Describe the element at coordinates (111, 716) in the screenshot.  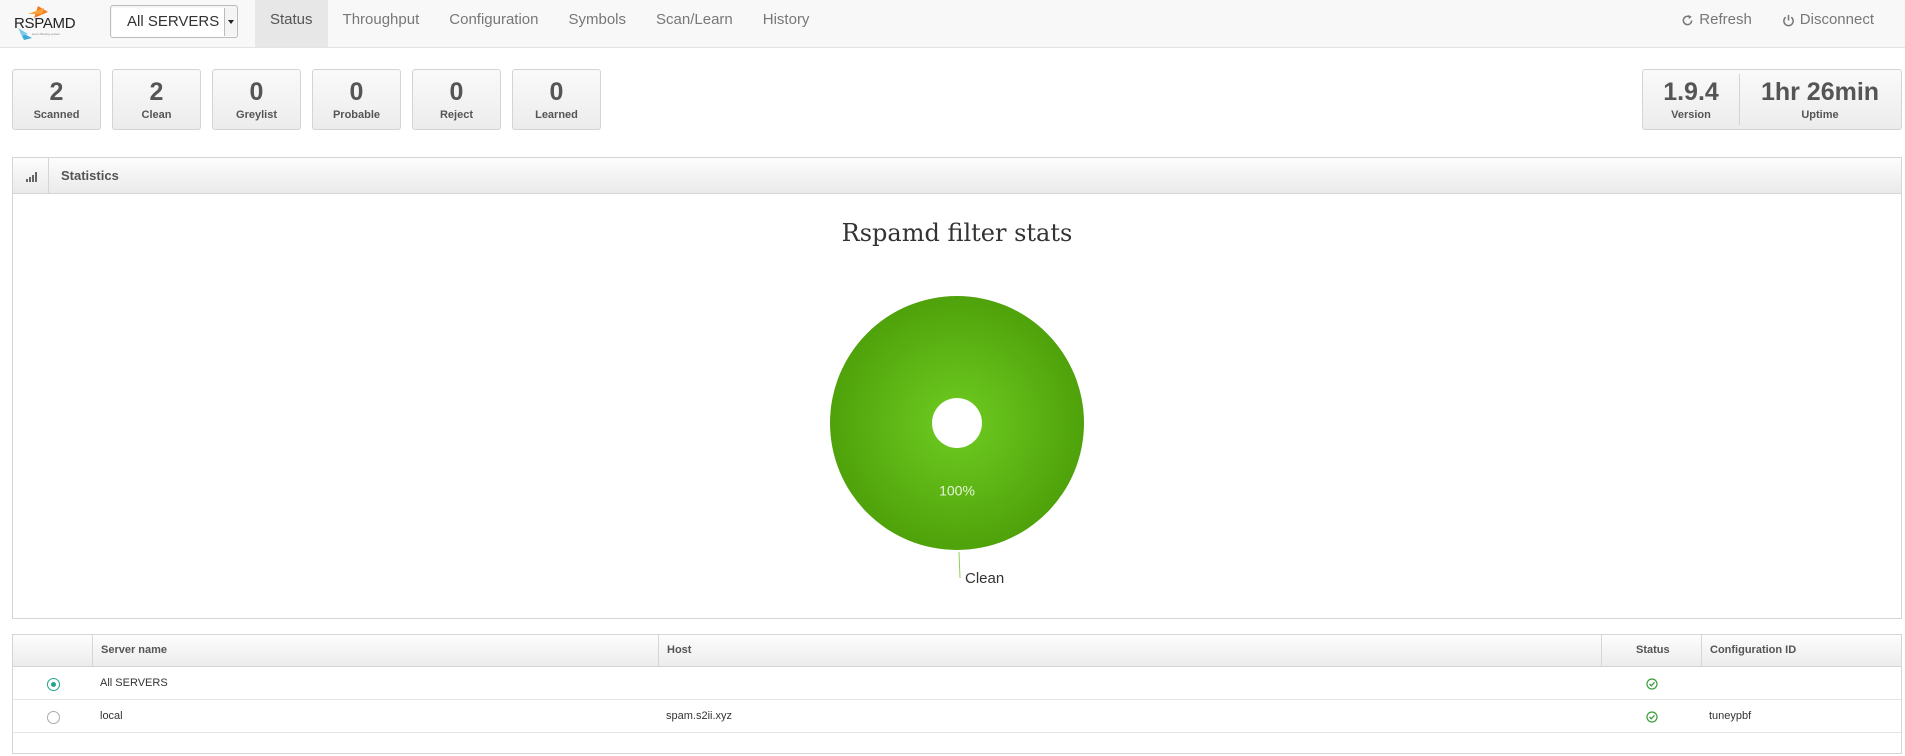
I see `server-name-cell: local` at that location.